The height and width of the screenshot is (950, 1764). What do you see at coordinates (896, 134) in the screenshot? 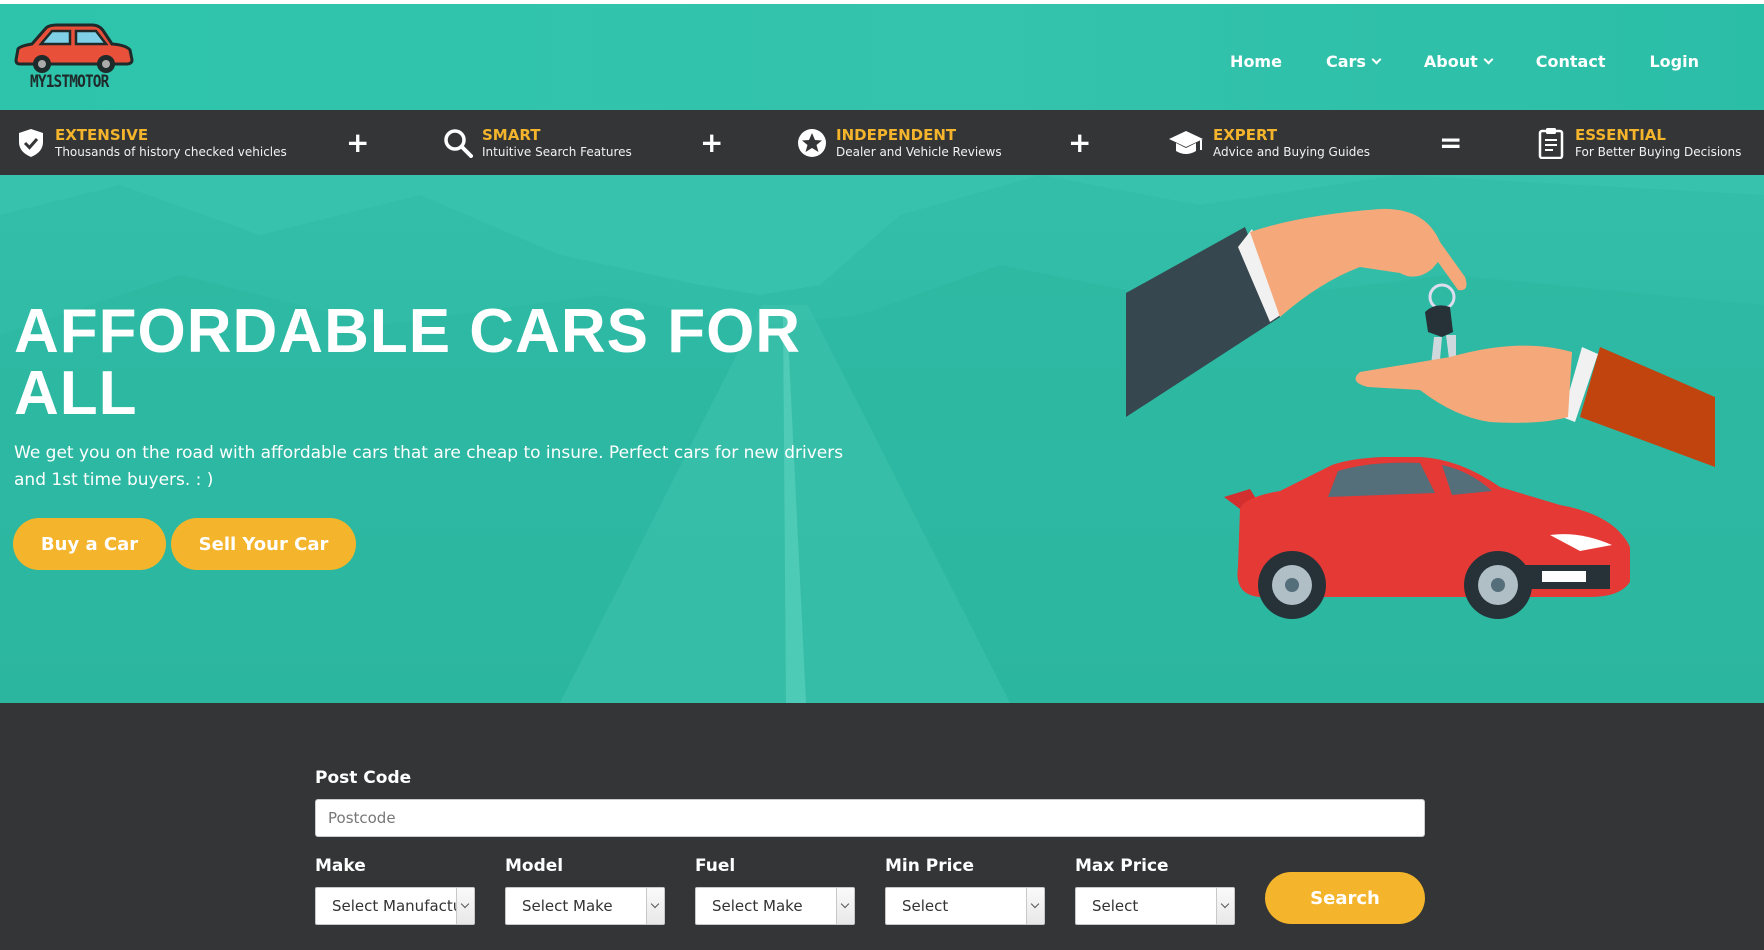
I see `feature-title: INDEPENDENT` at bounding box center [896, 134].